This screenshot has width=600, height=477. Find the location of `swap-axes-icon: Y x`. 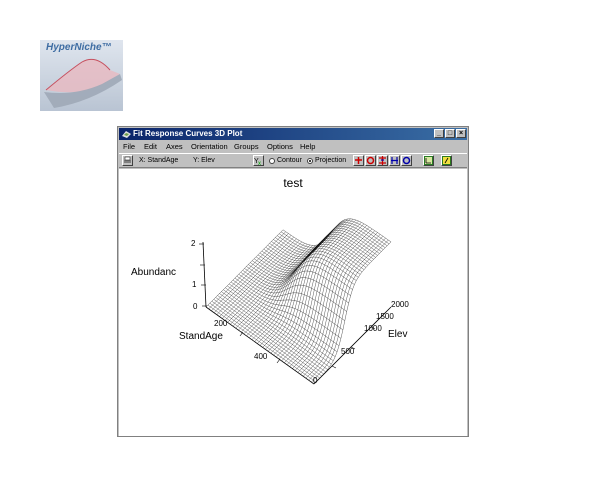

swap-axes-icon: Y x is located at coordinates (257, 162).